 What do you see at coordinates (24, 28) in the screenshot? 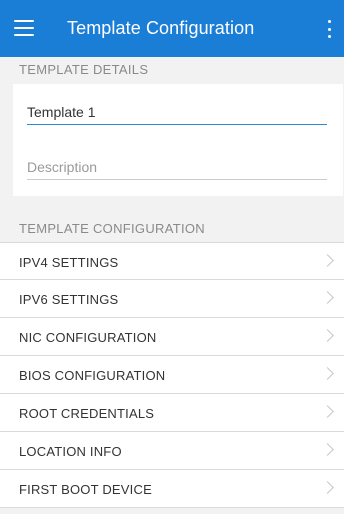
I see `hamburger-menu-icon` at bounding box center [24, 28].